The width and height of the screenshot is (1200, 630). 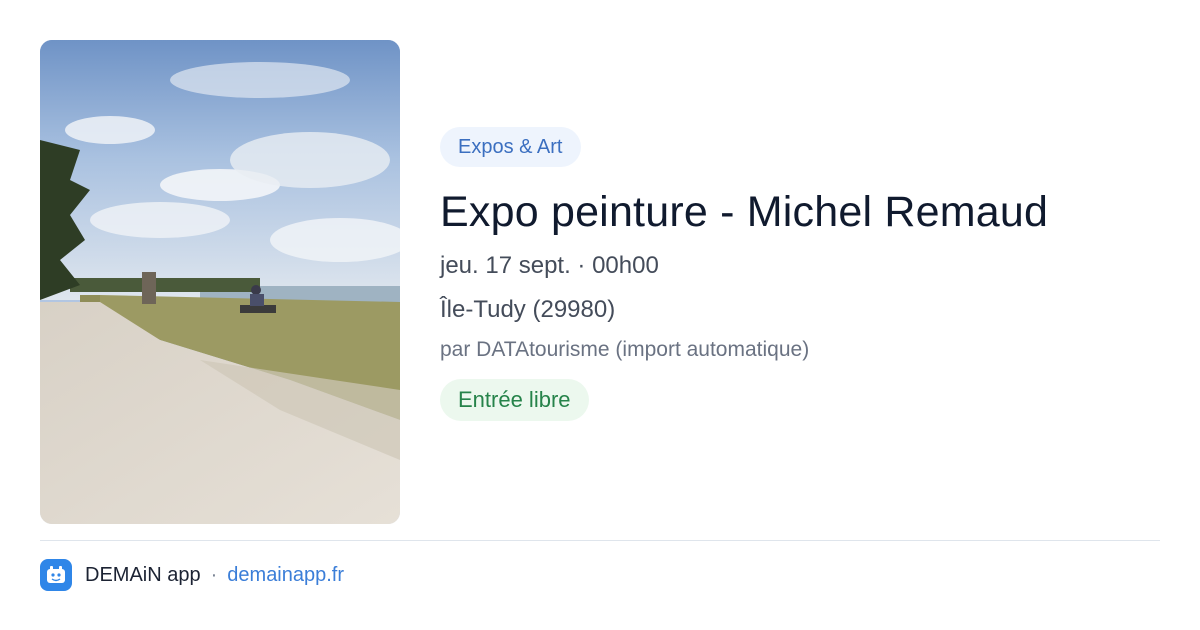 I want to click on event-datetime: jeu. 17 sept. · 00h00, so click(x=549, y=265).